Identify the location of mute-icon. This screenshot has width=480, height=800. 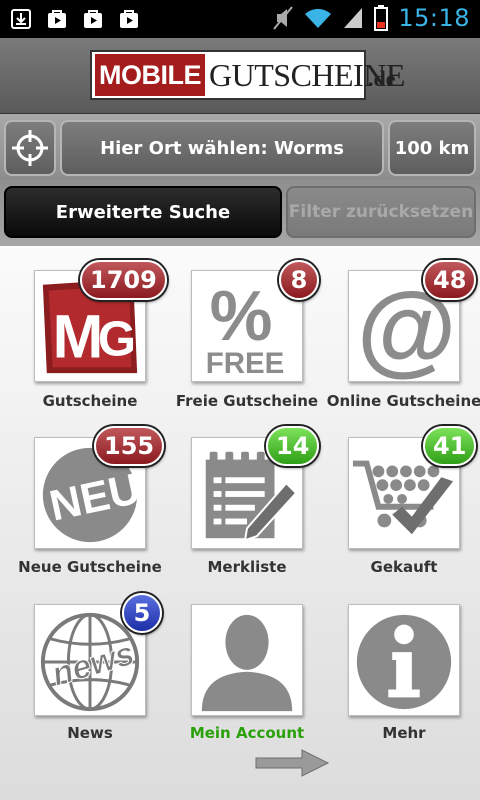
(283, 18).